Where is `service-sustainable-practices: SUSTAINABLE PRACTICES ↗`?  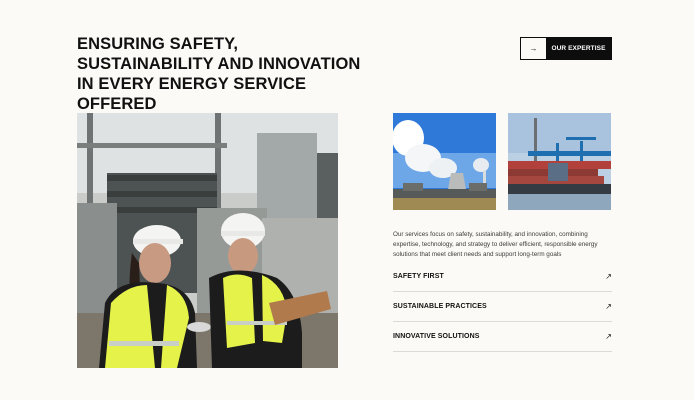 service-sustainable-practices: SUSTAINABLE PRACTICES ↗ is located at coordinates (502, 307).